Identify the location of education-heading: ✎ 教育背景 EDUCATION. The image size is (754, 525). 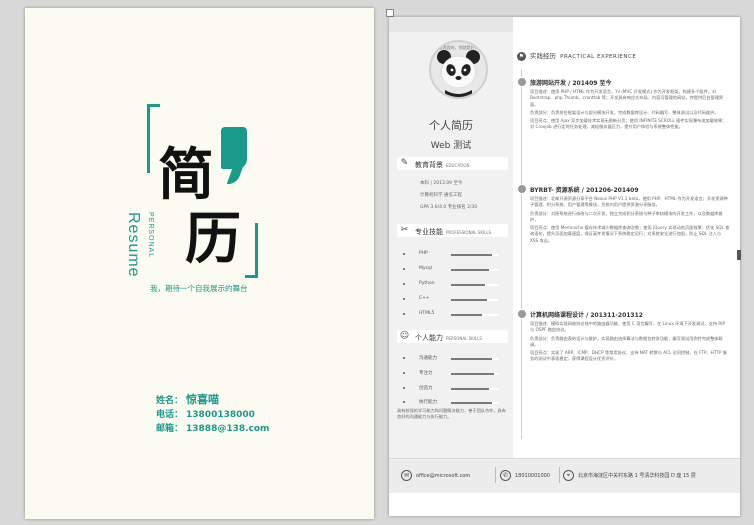
(452, 163).